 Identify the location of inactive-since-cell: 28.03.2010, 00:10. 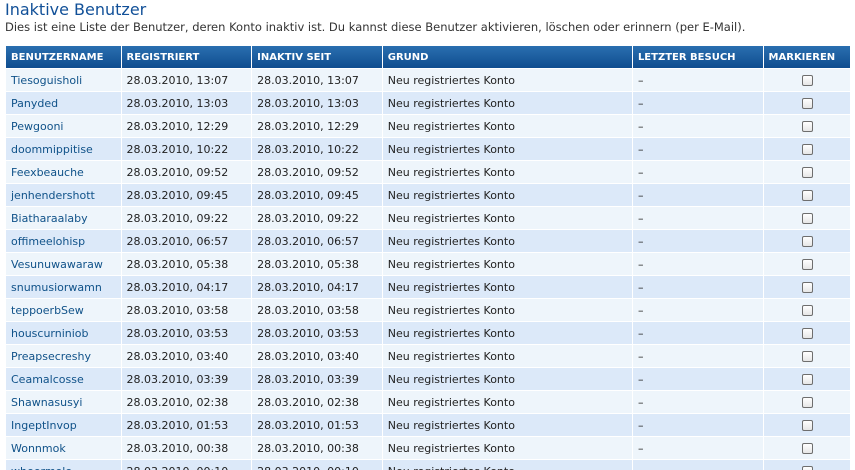
(317, 465).